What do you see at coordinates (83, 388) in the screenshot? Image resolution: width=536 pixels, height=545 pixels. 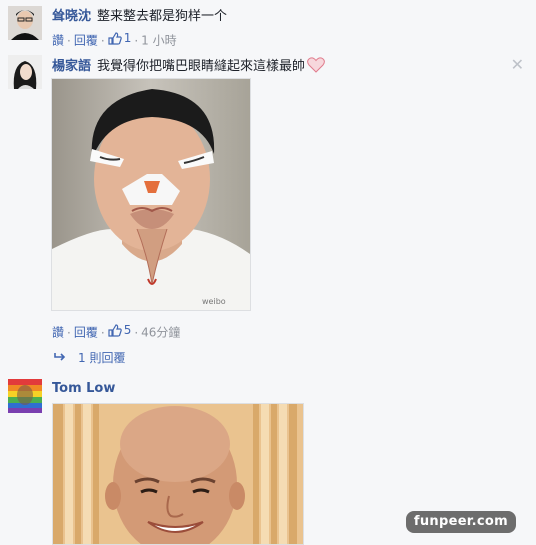 I see `comment-author: Tom Low` at bounding box center [83, 388].